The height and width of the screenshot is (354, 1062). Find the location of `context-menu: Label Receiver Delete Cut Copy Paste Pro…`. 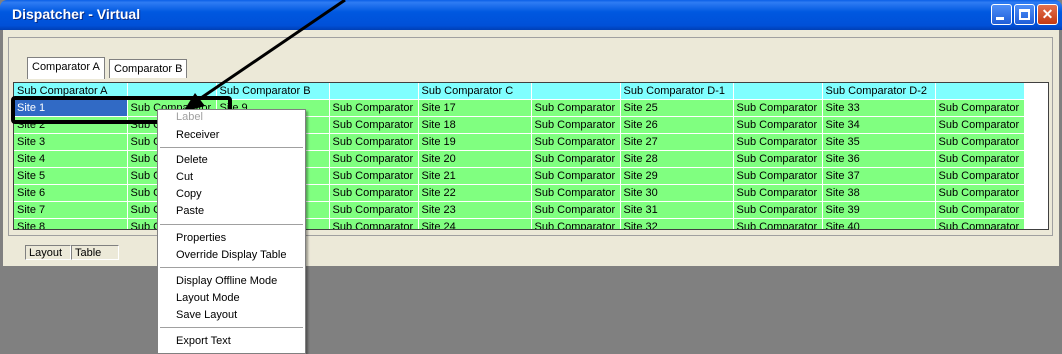

context-menu: Label Receiver Delete Cut Copy Paste Pro… is located at coordinates (231, 231).